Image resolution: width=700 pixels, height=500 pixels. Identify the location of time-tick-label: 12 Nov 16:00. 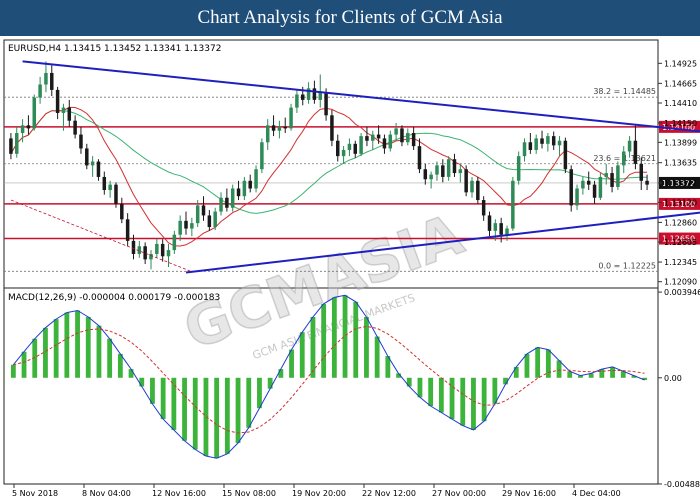
(179, 493).